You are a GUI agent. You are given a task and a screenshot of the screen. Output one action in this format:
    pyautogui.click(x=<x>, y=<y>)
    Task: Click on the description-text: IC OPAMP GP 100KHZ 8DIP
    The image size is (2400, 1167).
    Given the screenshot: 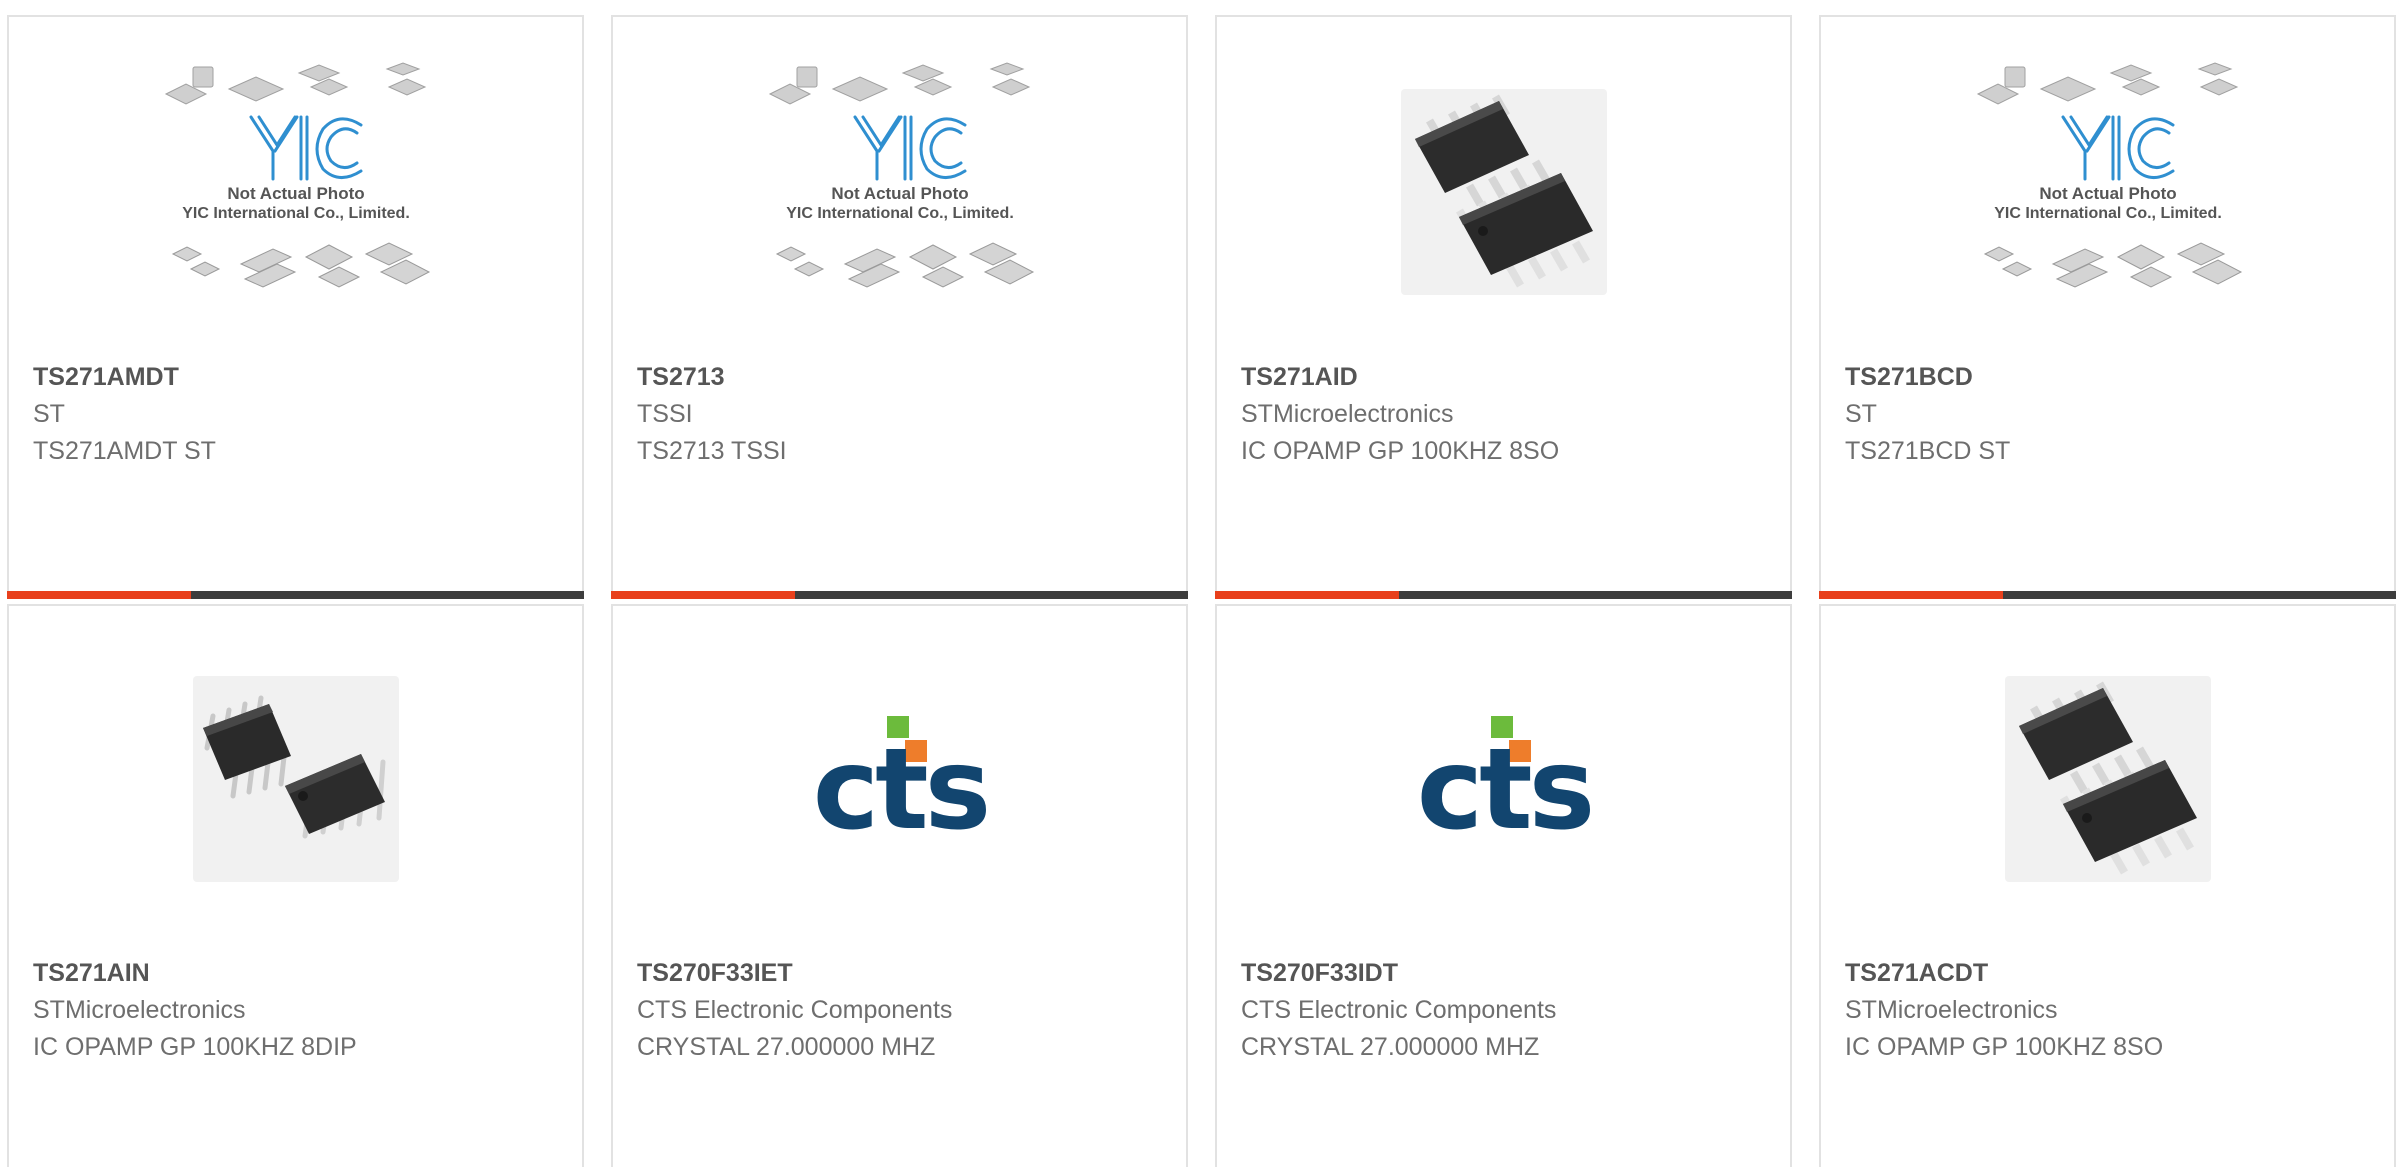 What is the action you would take?
    pyautogui.click(x=195, y=1047)
    